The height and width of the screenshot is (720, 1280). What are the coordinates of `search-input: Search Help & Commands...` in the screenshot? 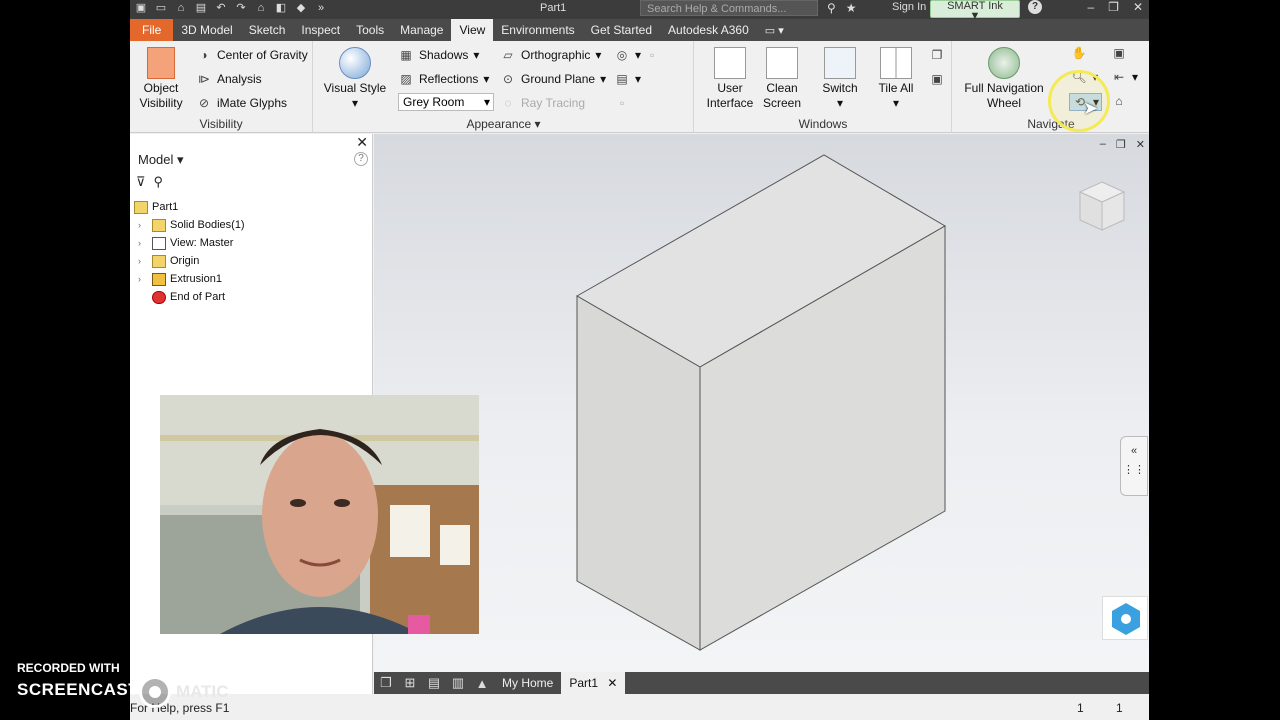 It's located at (729, 8).